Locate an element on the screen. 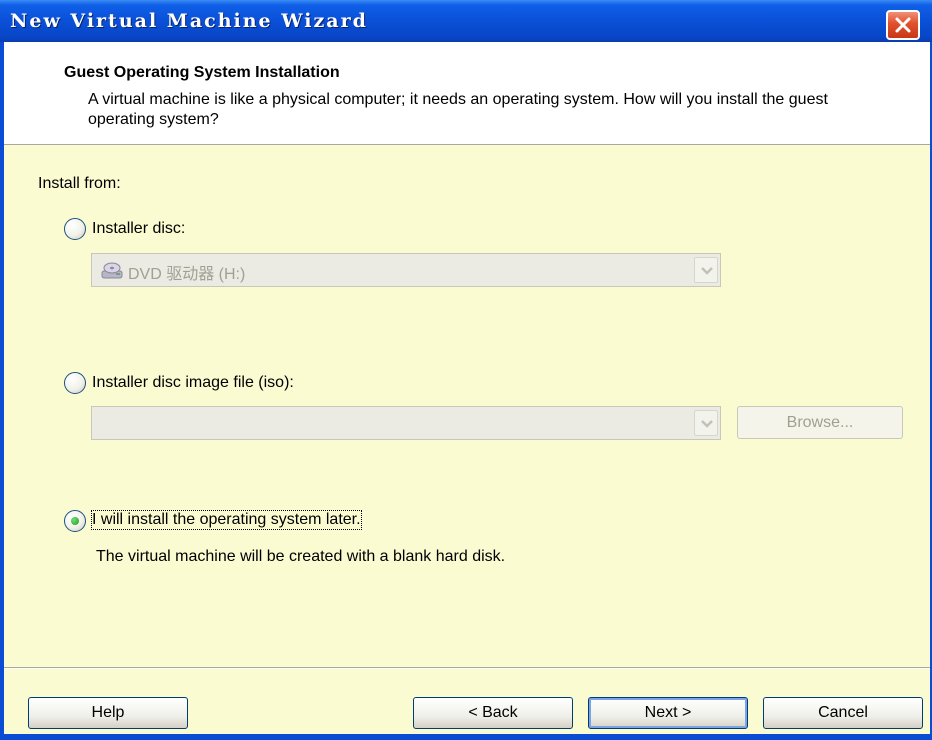 This screenshot has height=740, width=932. installer-disc-radio is located at coordinates (75, 229).